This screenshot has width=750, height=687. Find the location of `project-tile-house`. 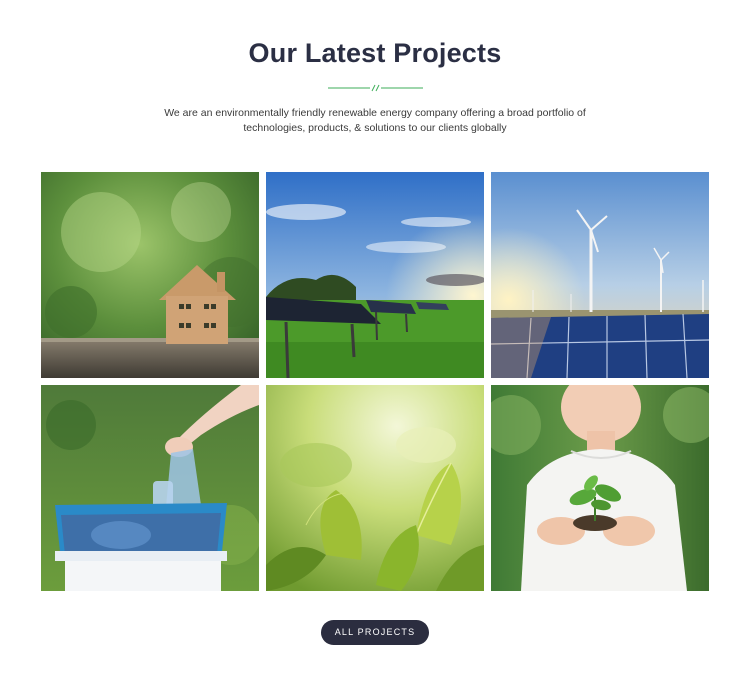

project-tile-house is located at coordinates (150, 275).